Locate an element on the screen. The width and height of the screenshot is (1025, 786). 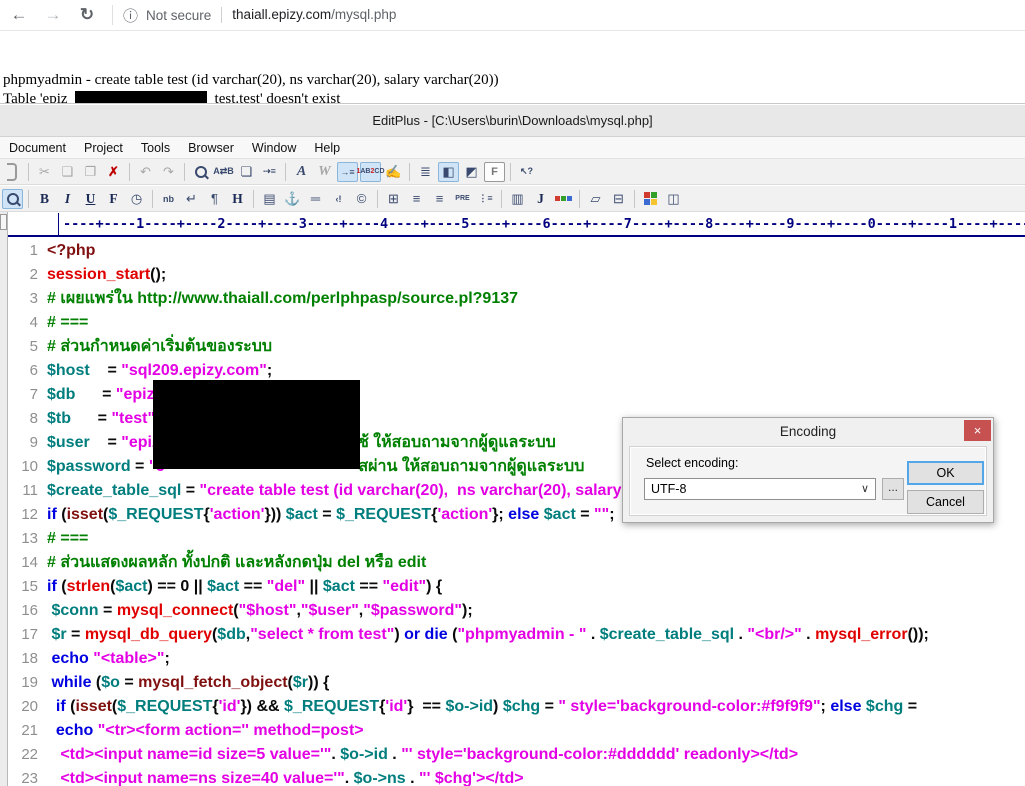
code-token: ( is located at coordinates (70, 706).